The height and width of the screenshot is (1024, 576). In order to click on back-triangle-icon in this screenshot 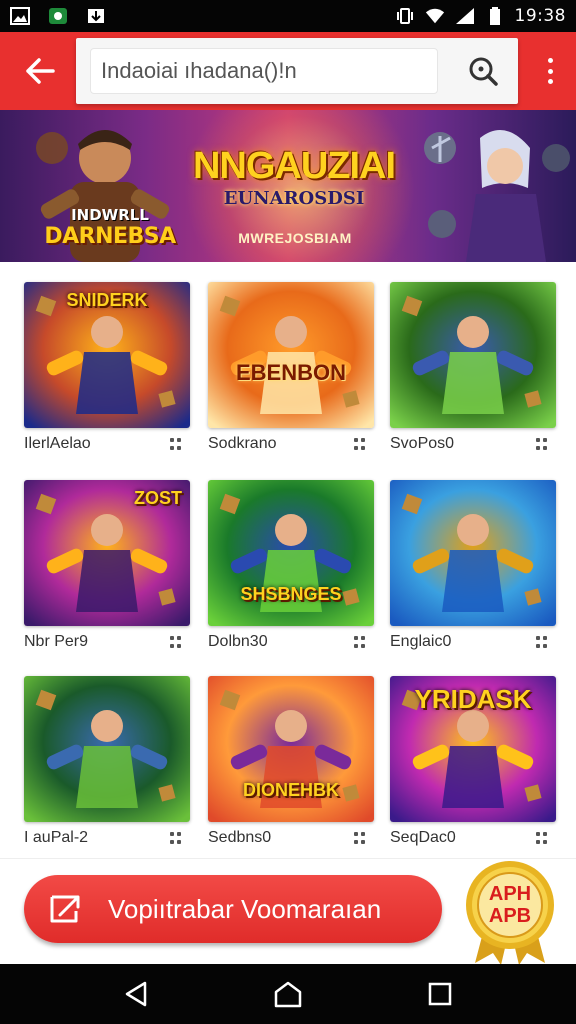, I will do `click(136, 994)`.